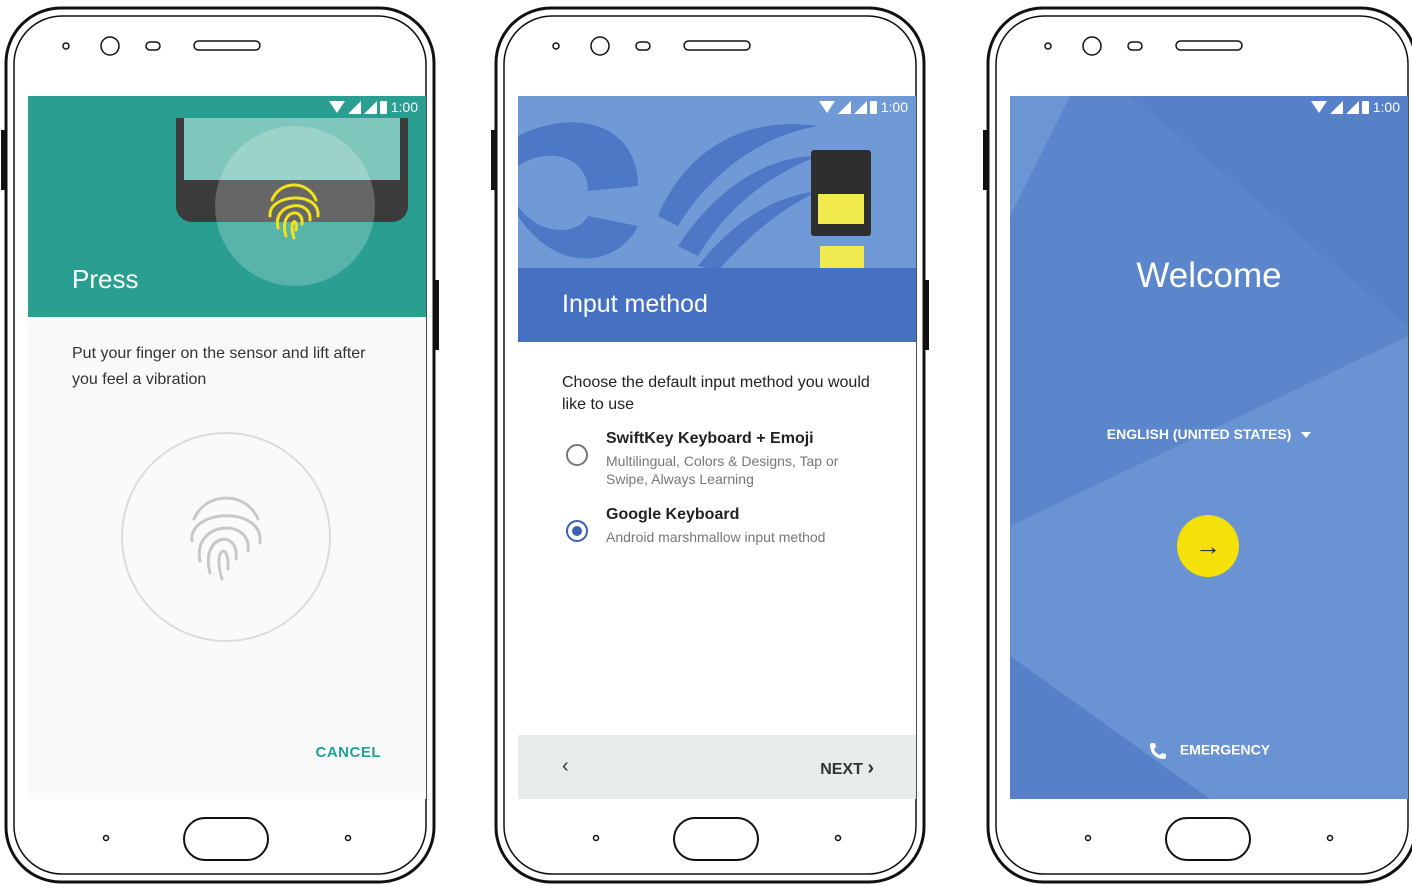  I want to click on arrow-right-icon: →, so click(1208, 545).